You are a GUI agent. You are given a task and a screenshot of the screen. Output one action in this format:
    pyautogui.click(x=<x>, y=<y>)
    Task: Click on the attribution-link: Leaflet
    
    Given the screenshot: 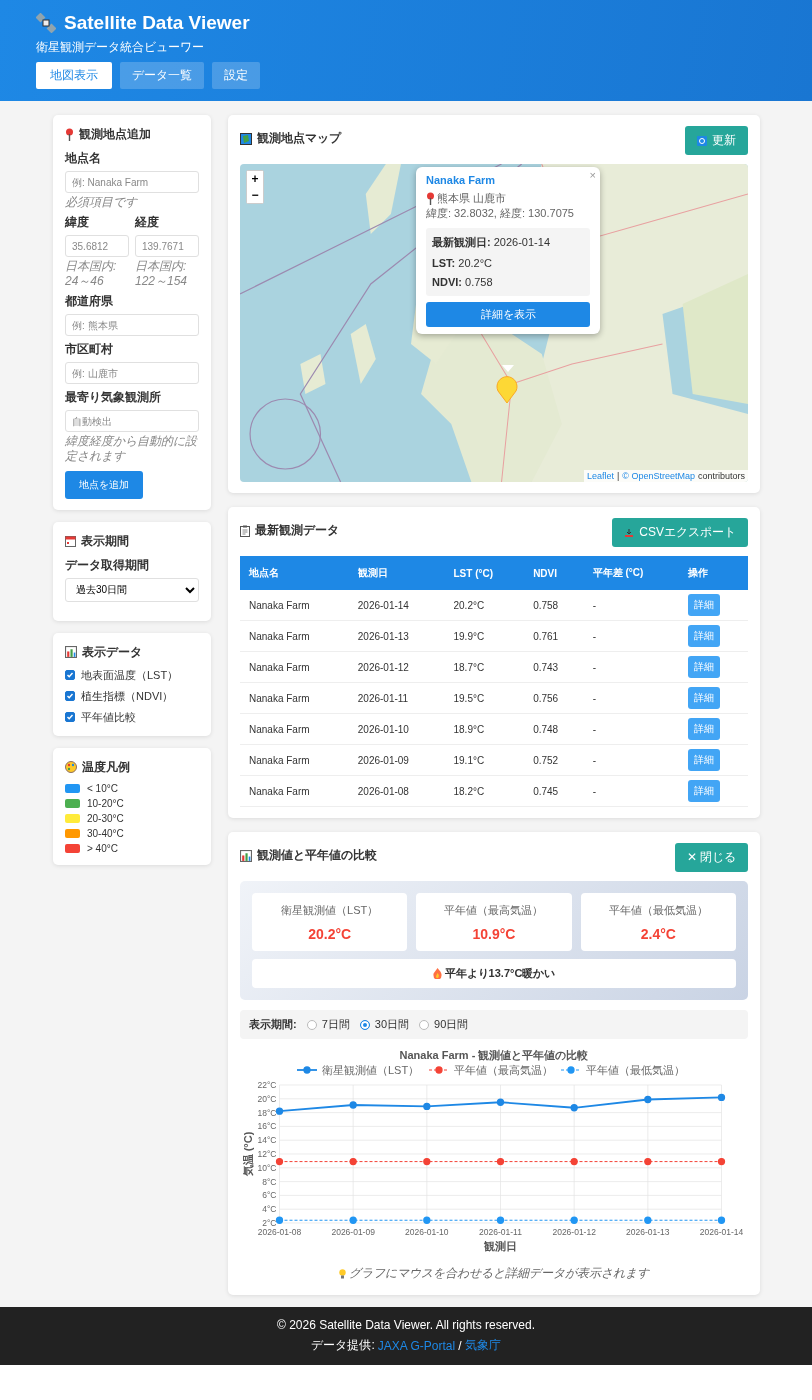 What is the action you would take?
    pyautogui.click(x=600, y=476)
    